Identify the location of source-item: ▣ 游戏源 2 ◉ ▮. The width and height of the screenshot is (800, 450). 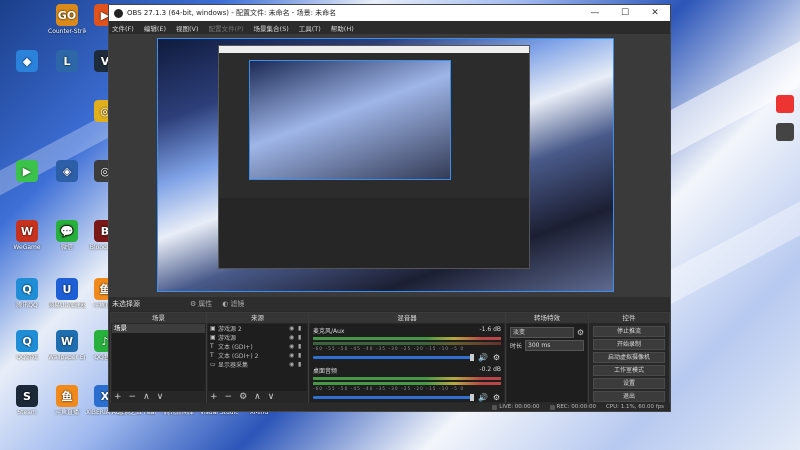
(257, 328).